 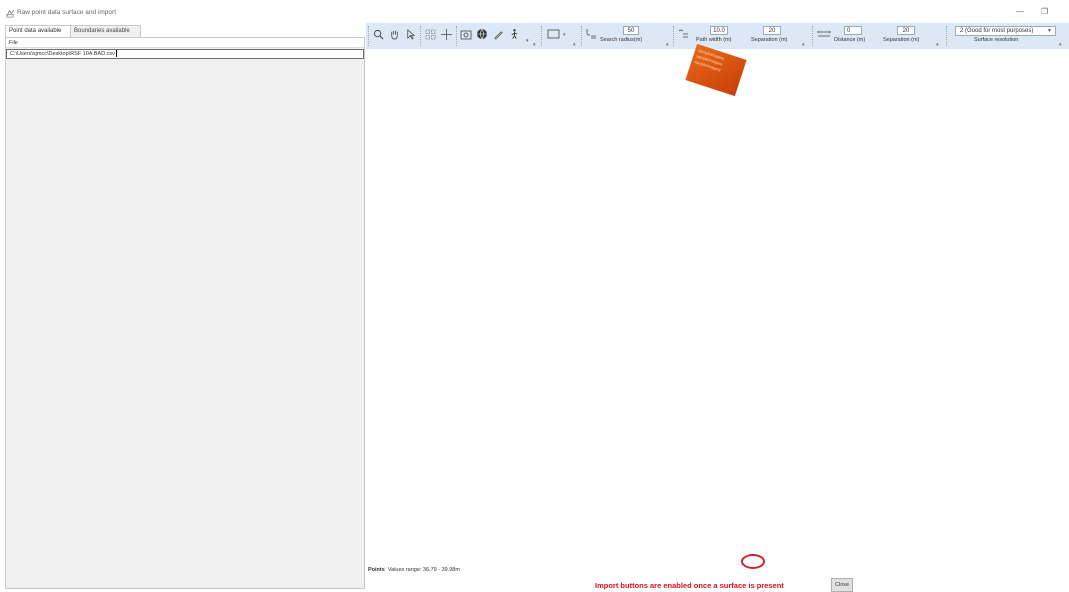 I want to click on path-width-label: Path width (m), so click(x=714, y=40).